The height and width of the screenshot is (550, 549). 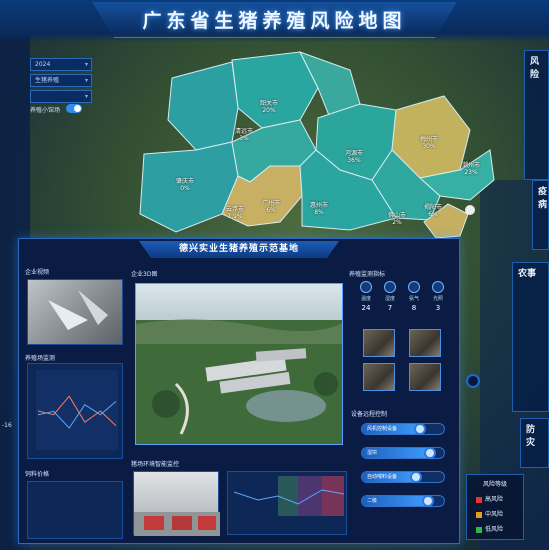 What do you see at coordinates (390, 287) in the screenshot?
I see `droplet-icon` at bounding box center [390, 287].